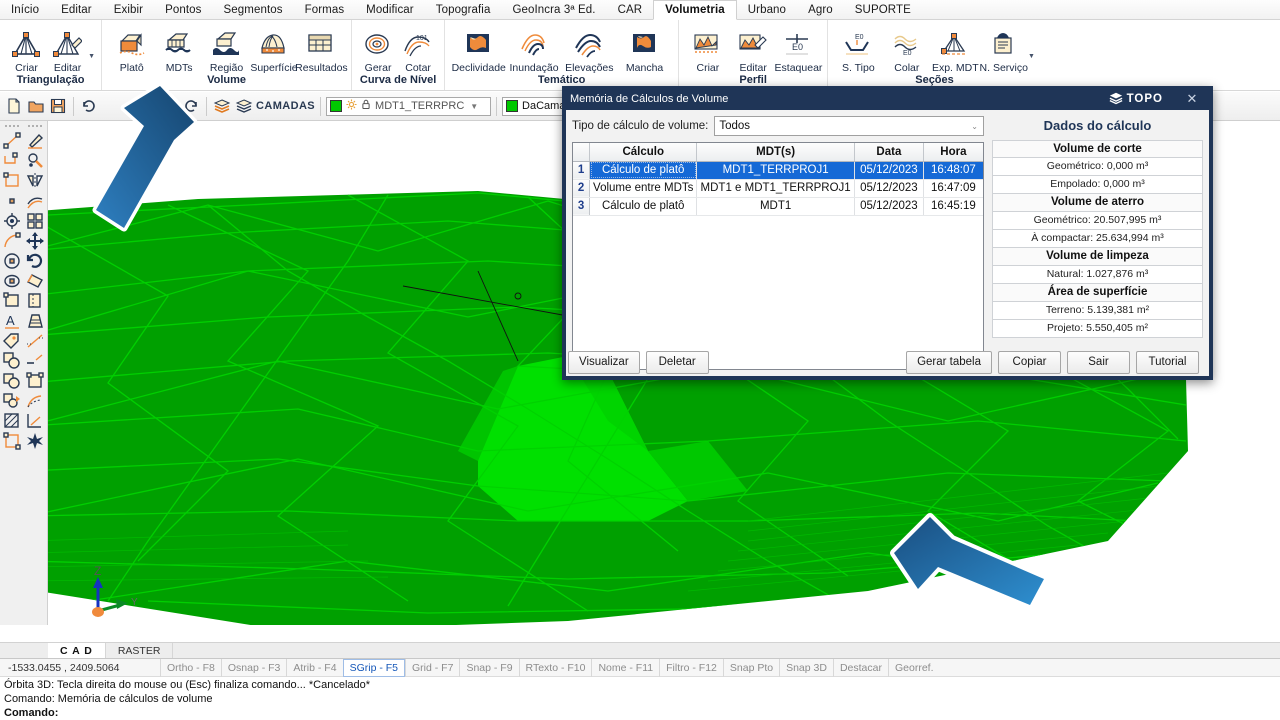 The image size is (1280, 720). Describe the element at coordinates (11, 440) in the screenshot. I see `crop-icon` at that location.